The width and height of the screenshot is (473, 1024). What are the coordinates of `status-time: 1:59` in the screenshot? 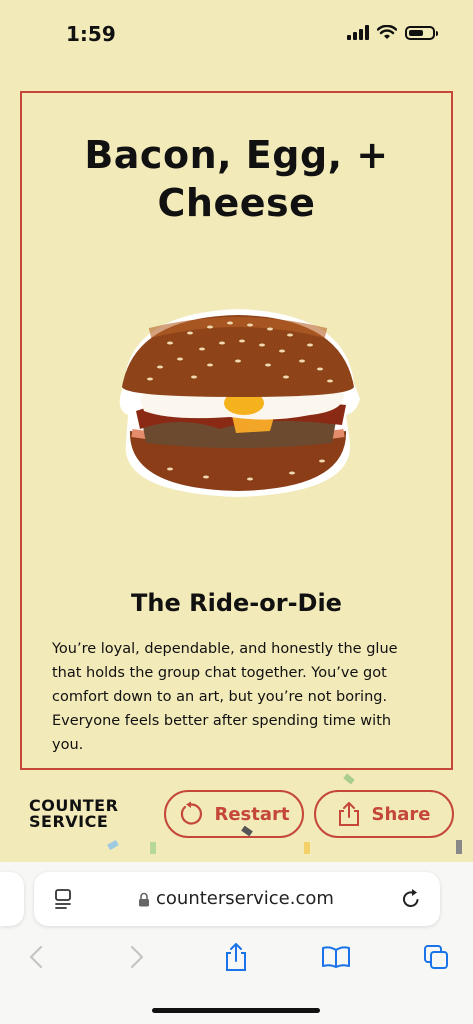 It's located at (91, 34).